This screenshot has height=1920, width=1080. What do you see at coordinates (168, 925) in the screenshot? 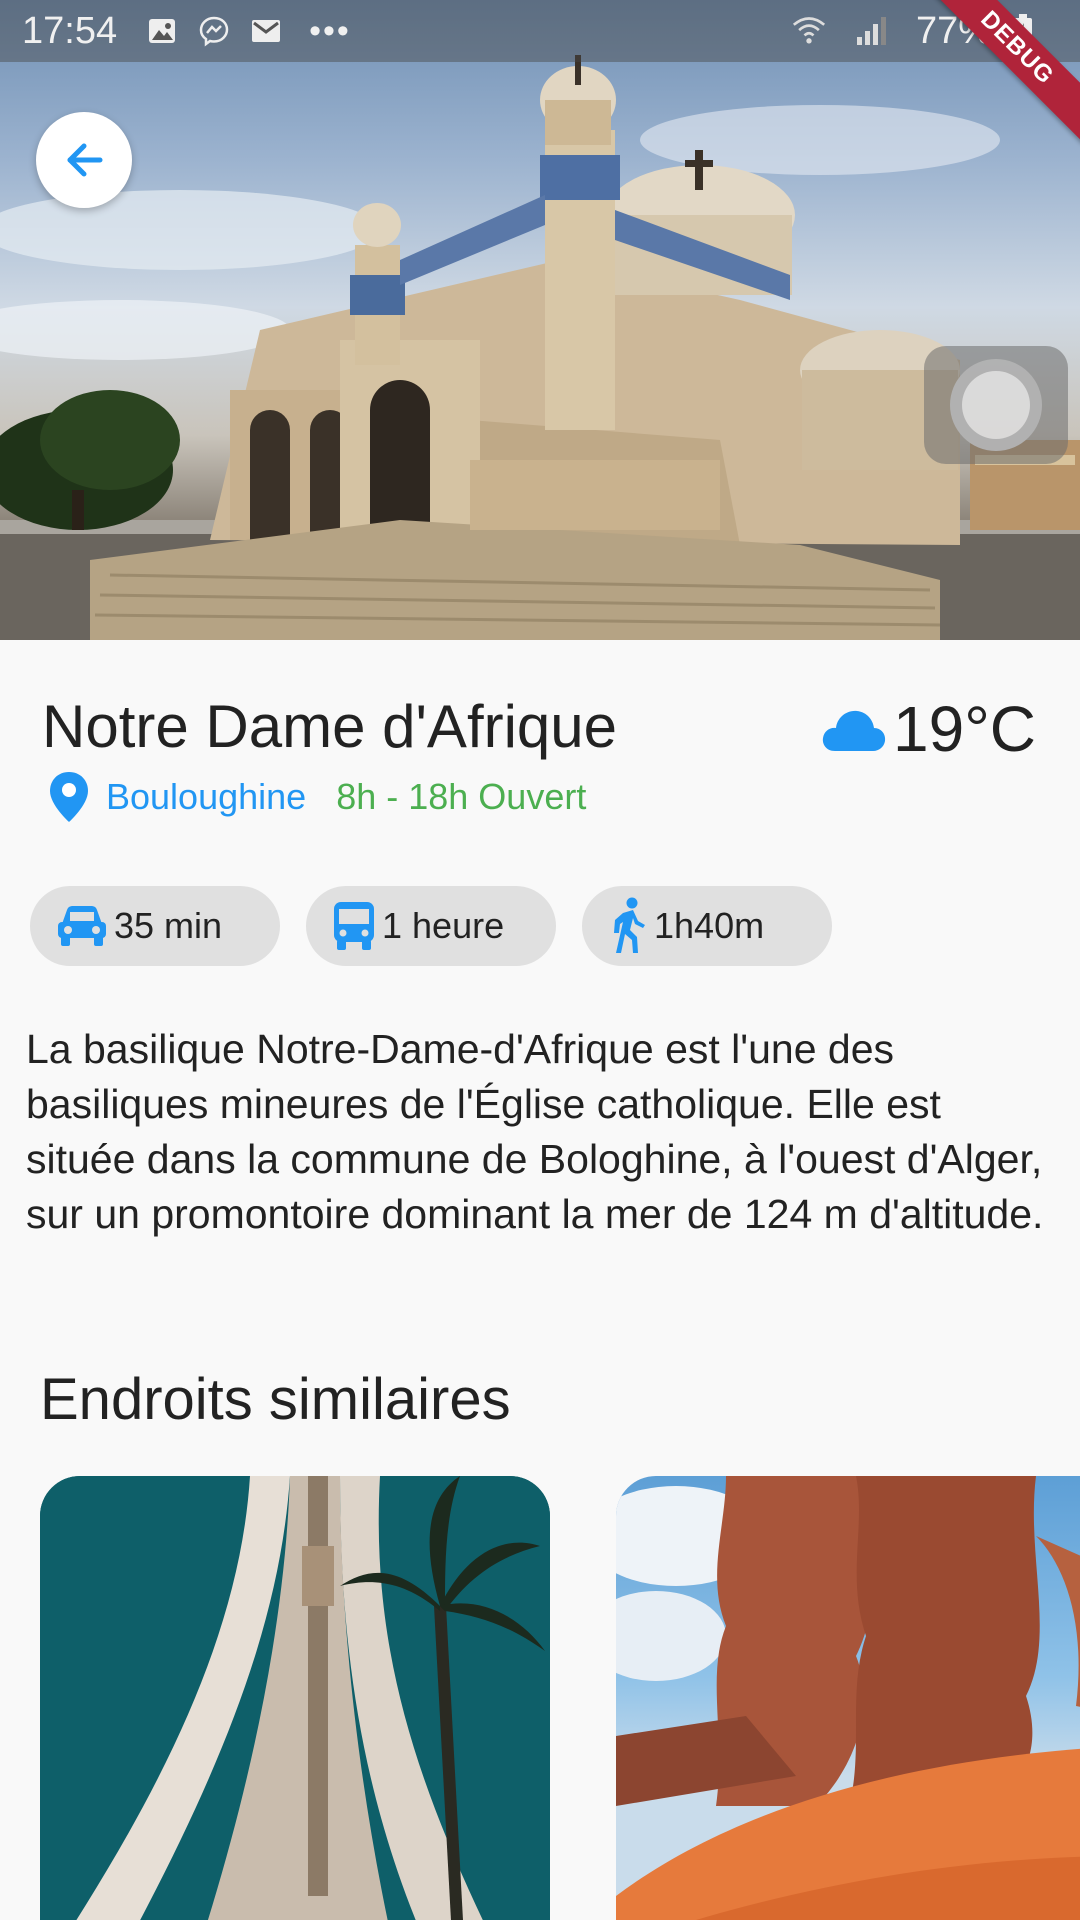
I see `travel-chip-car-label: 35 min` at bounding box center [168, 925].